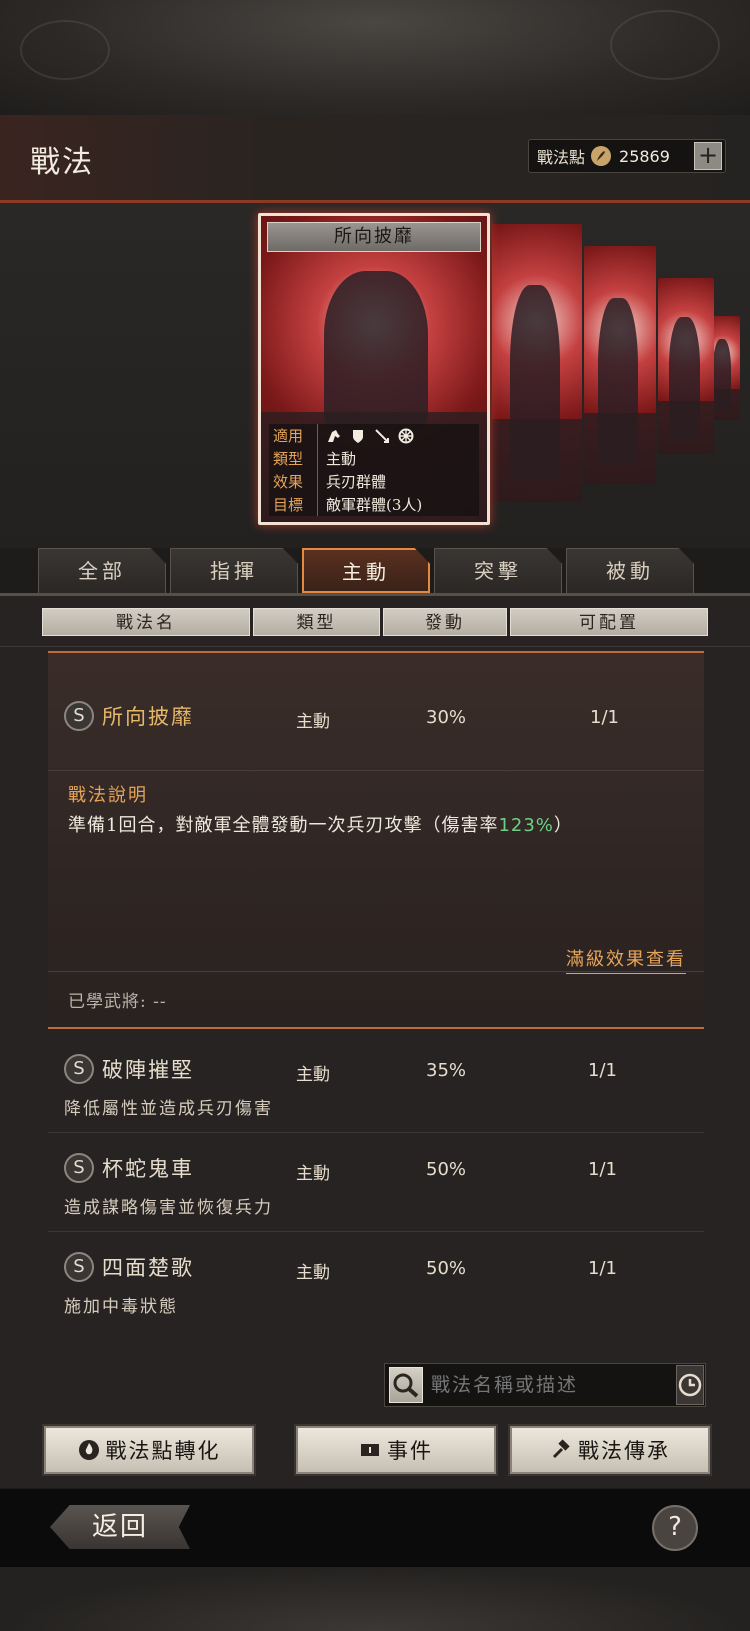 The width and height of the screenshot is (750, 1631). What do you see at coordinates (163, 1451) in the screenshot?
I see `convert-label: 戰法點轉化` at bounding box center [163, 1451].